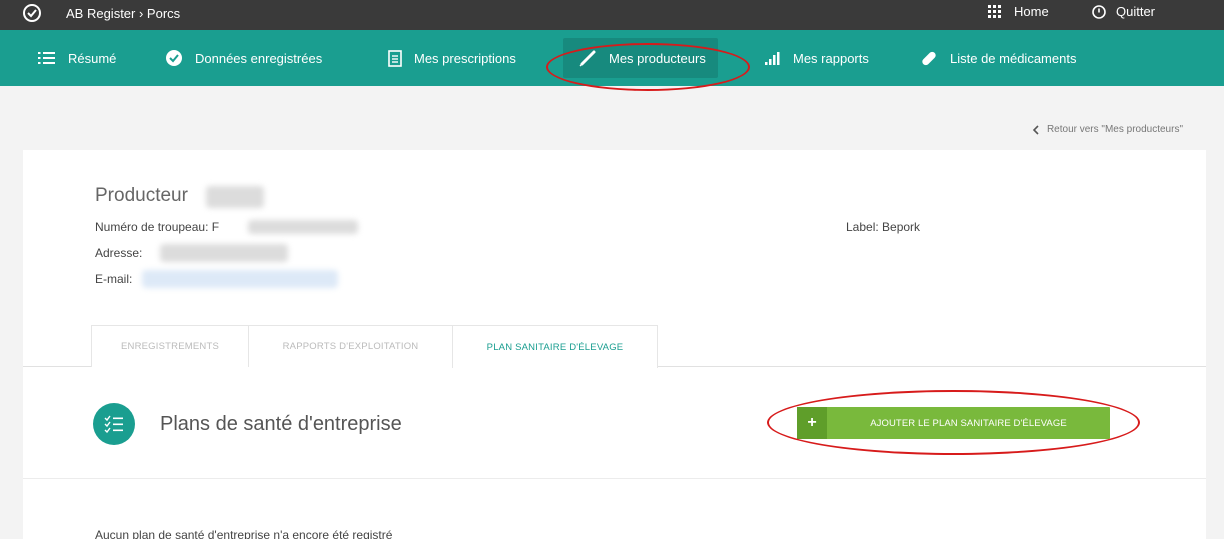 The image size is (1224, 539). Describe the element at coordinates (465, 58) in the screenshot. I see `nav-item-label: Mes prescriptions` at that location.